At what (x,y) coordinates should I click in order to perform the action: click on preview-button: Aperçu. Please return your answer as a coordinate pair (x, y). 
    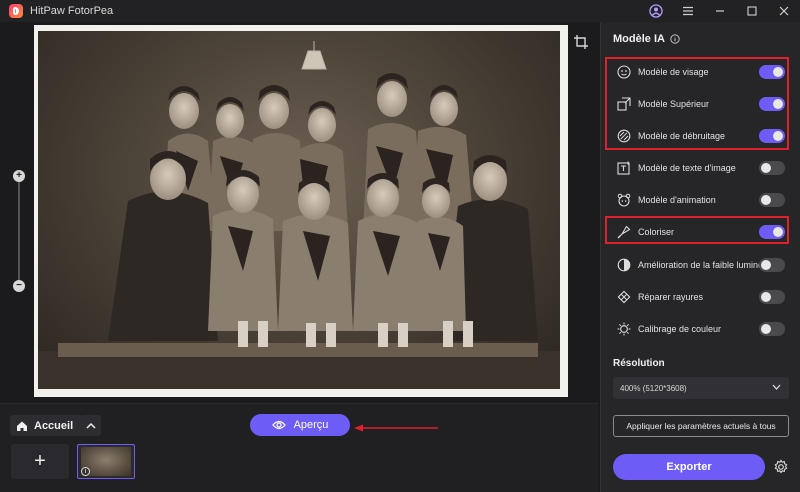
    Looking at the image, I should click on (300, 425).